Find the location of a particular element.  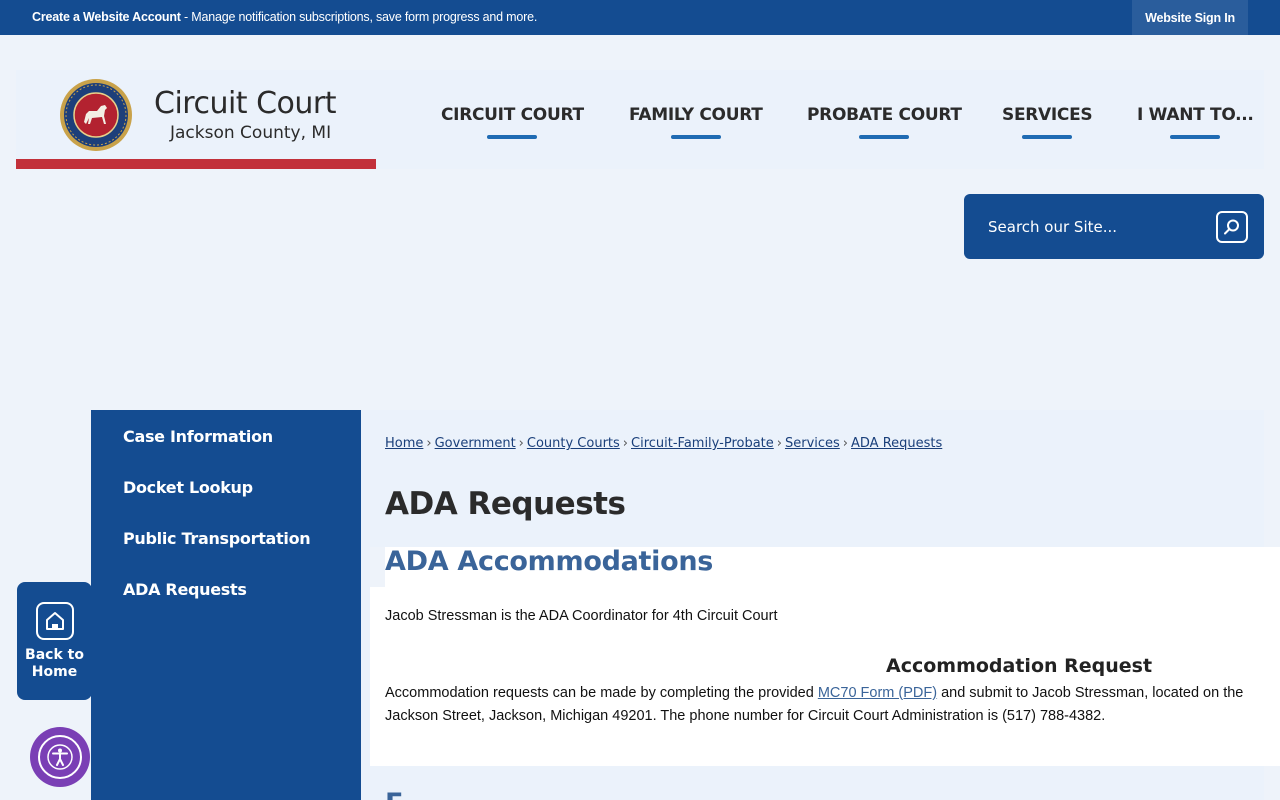

accessibility-button is located at coordinates (60, 757).